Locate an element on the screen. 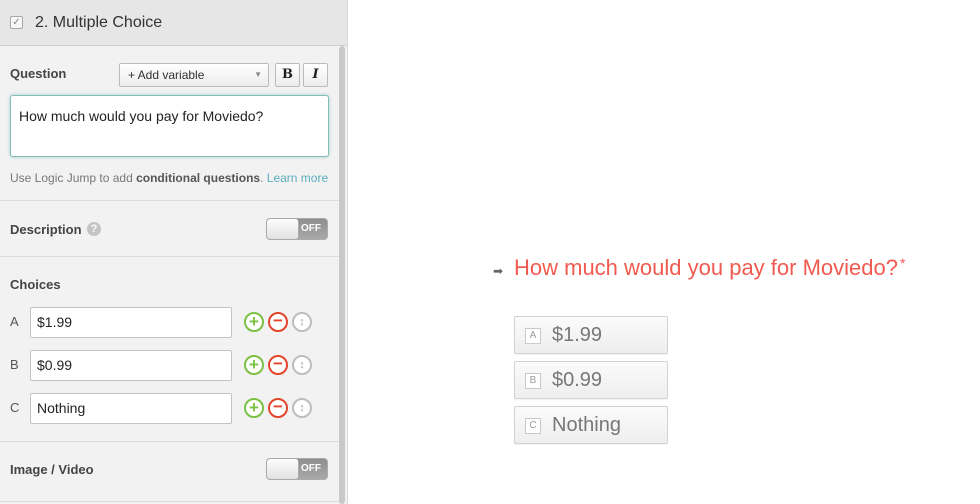  choice-letter: A is located at coordinates (14, 321).